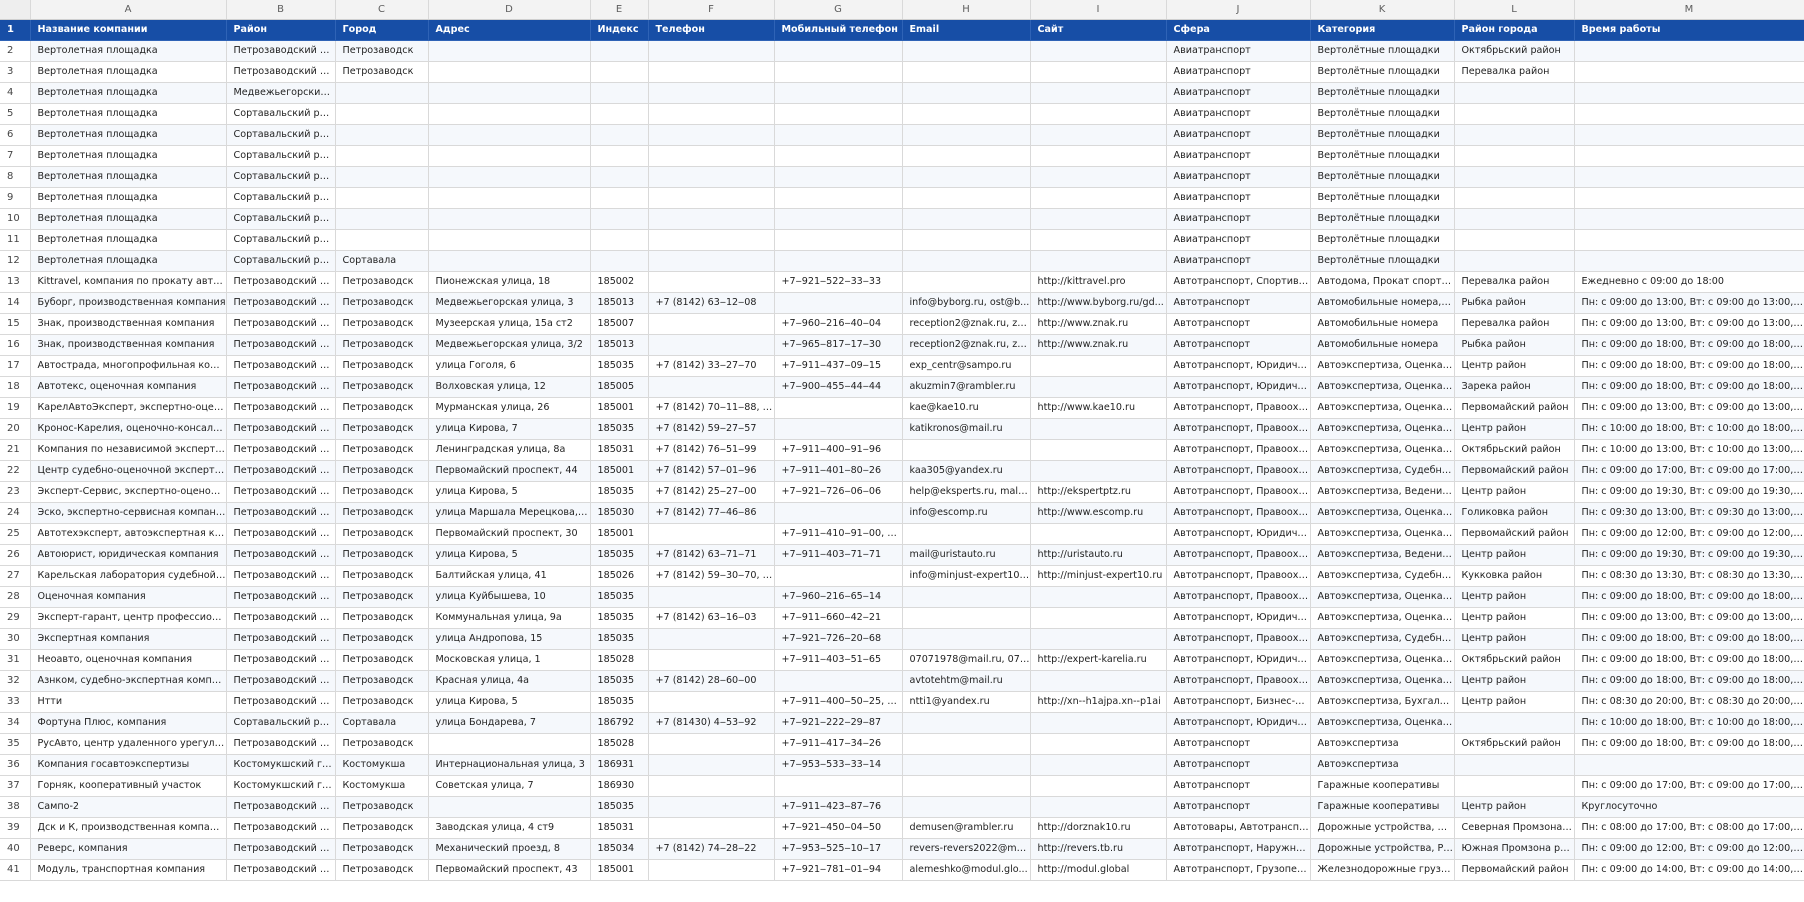 The height and width of the screenshot is (902, 1804). What do you see at coordinates (128, 786) in the screenshot?
I see `table-cell: Горняк, кооперативный участок` at bounding box center [128, 786].